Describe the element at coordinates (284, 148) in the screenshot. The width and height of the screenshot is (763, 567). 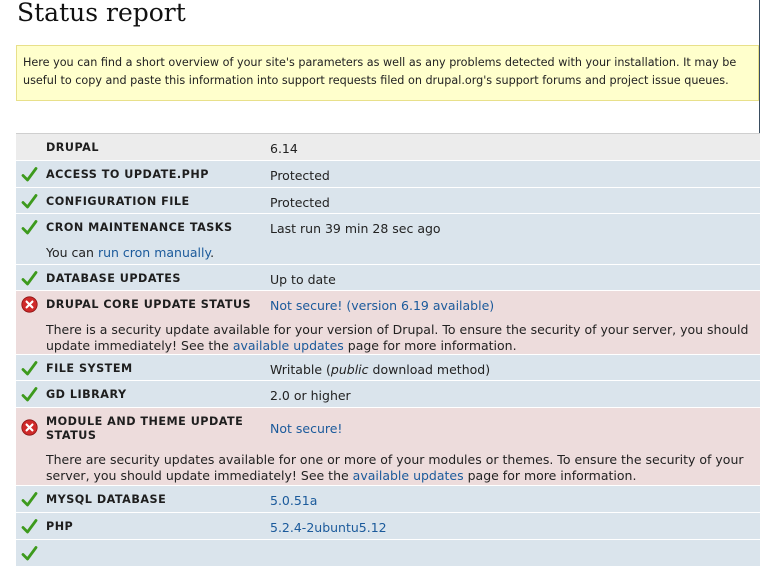
I see `status-value: 6.14` at that location.